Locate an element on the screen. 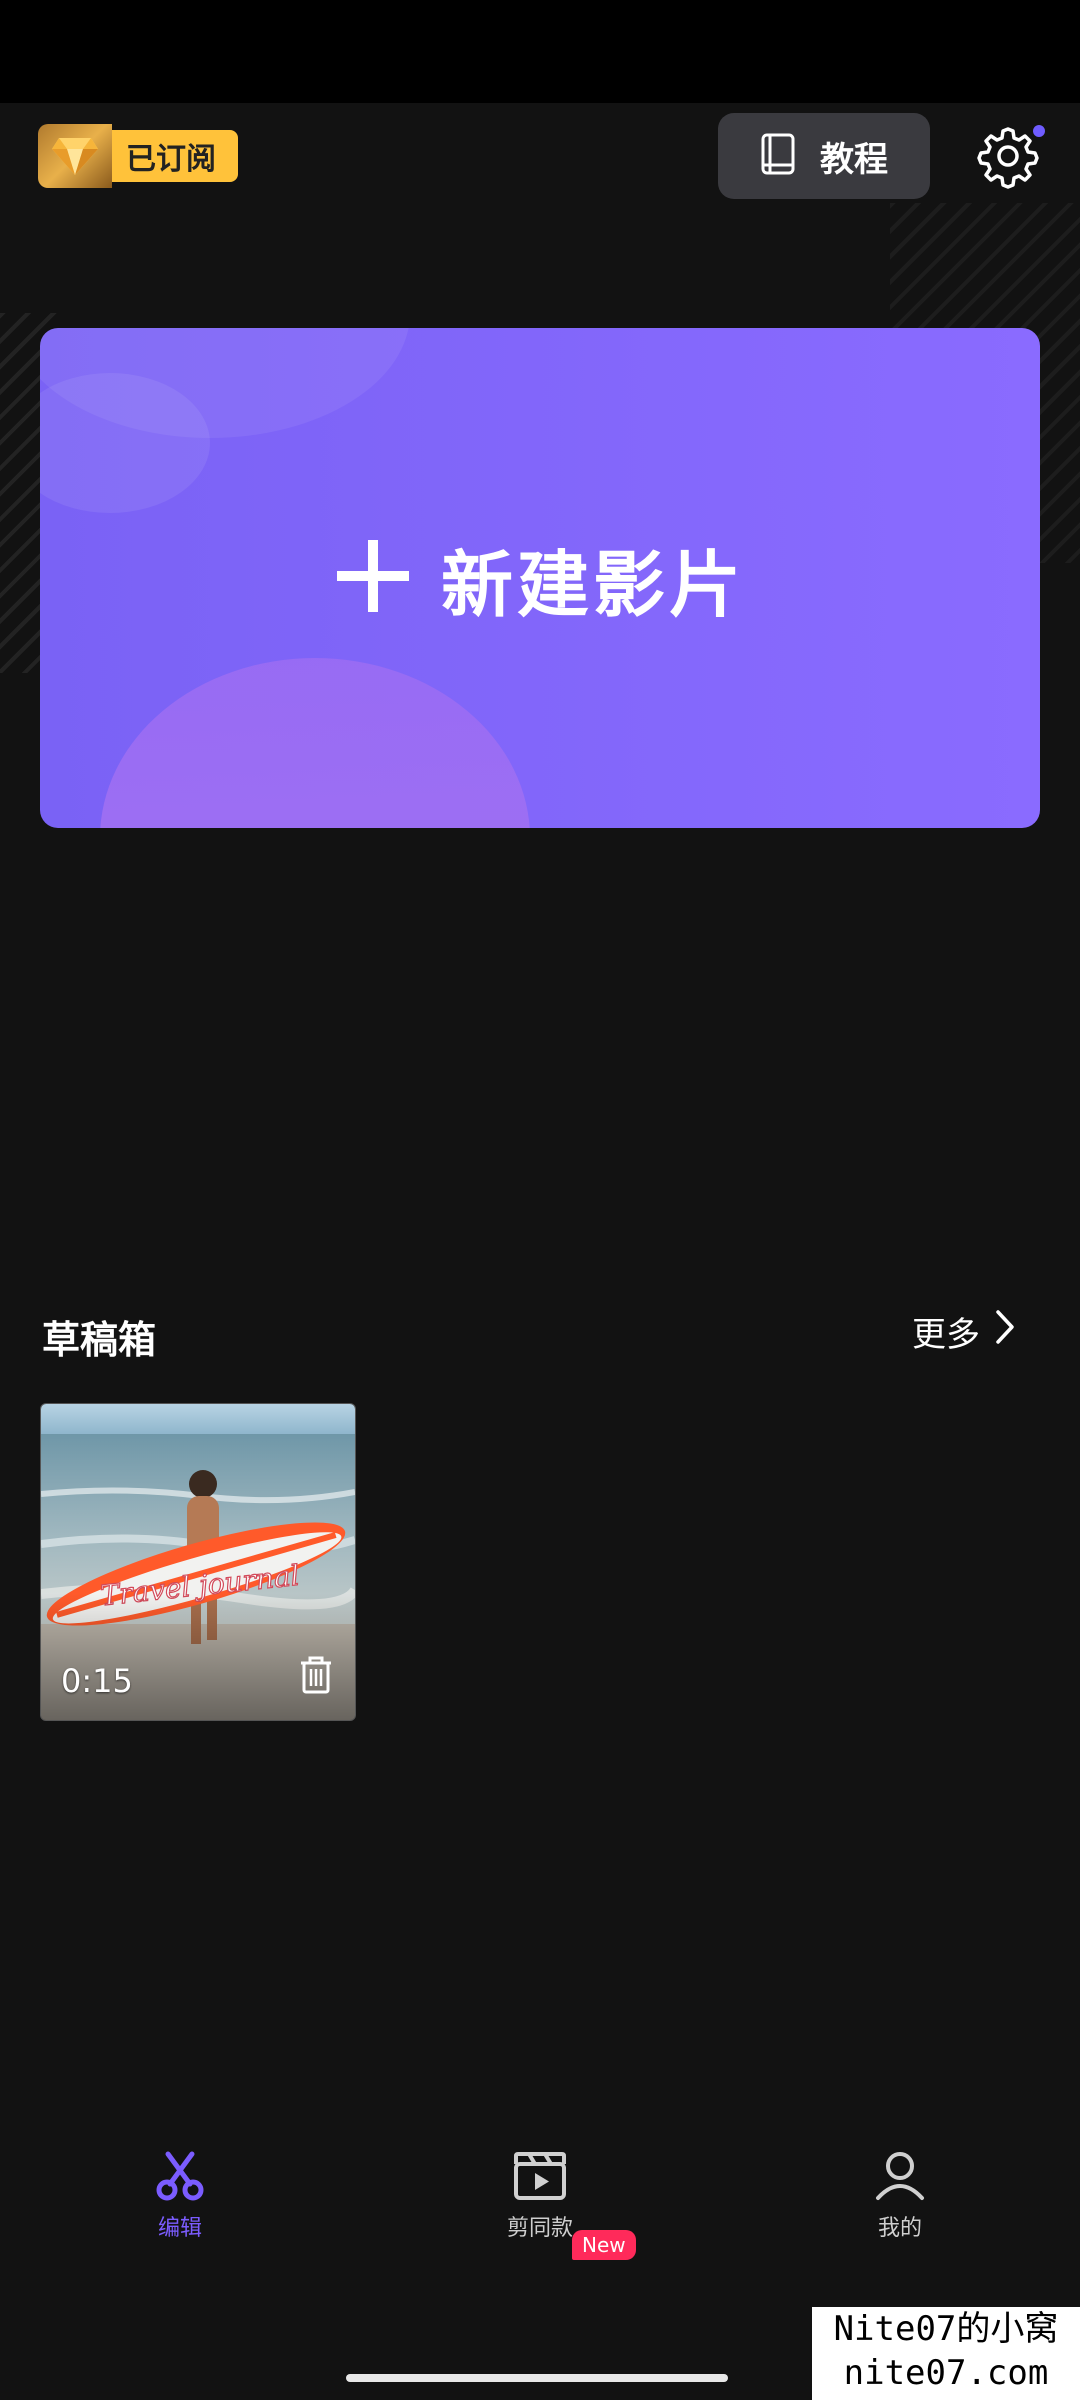 Image resolution: width=1080 pixels, height=2400 pixels. diamond-icon is located at coordinates (75, 156).